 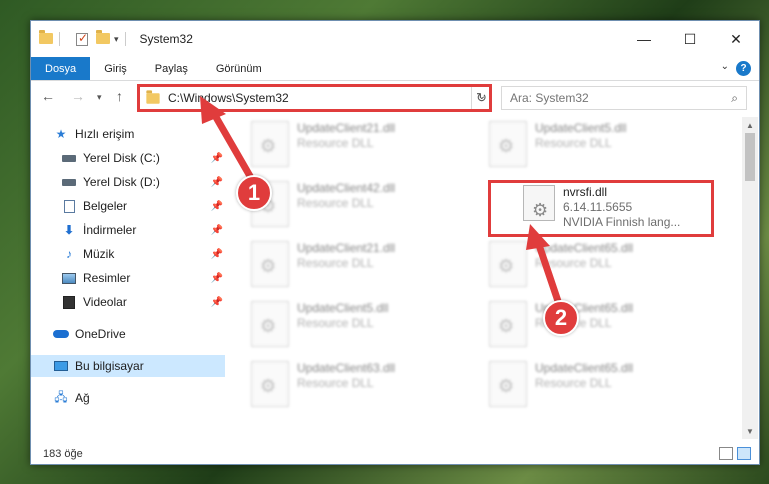 What do you see at coordinates (61, 396) in the screenshot?
I see `network-icon: 🖧` at bounding box center [61, 396].